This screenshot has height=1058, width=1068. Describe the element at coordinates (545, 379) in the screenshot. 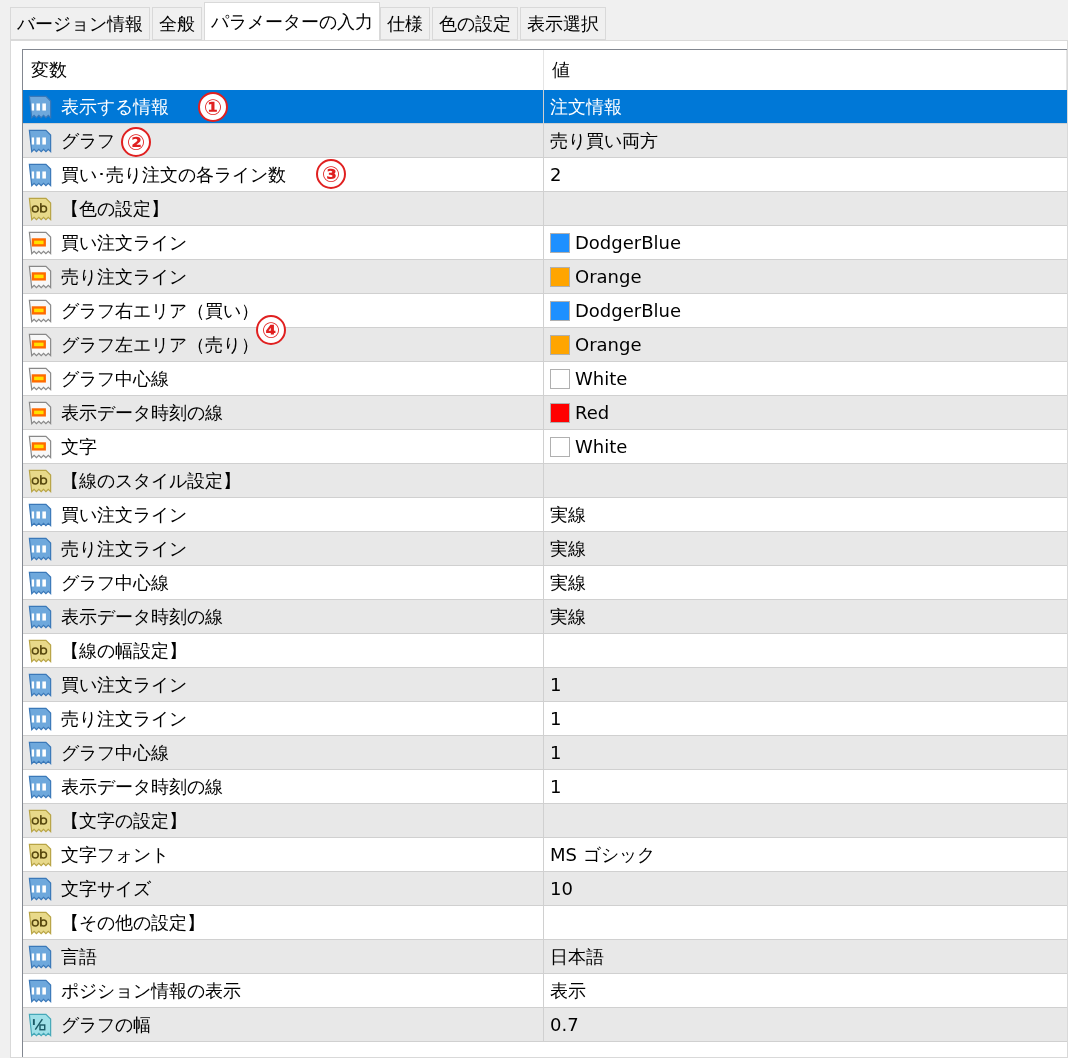

I see `table-row: グラフ中心線 White` at that location.